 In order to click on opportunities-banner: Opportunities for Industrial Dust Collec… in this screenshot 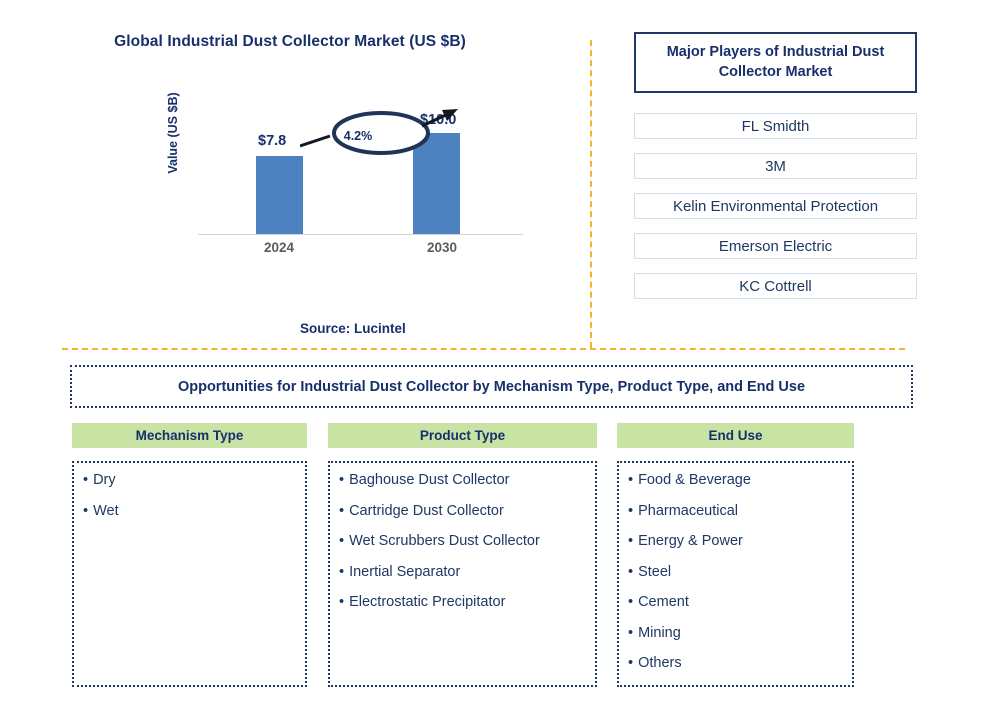, I will do `click(491, 386)`.